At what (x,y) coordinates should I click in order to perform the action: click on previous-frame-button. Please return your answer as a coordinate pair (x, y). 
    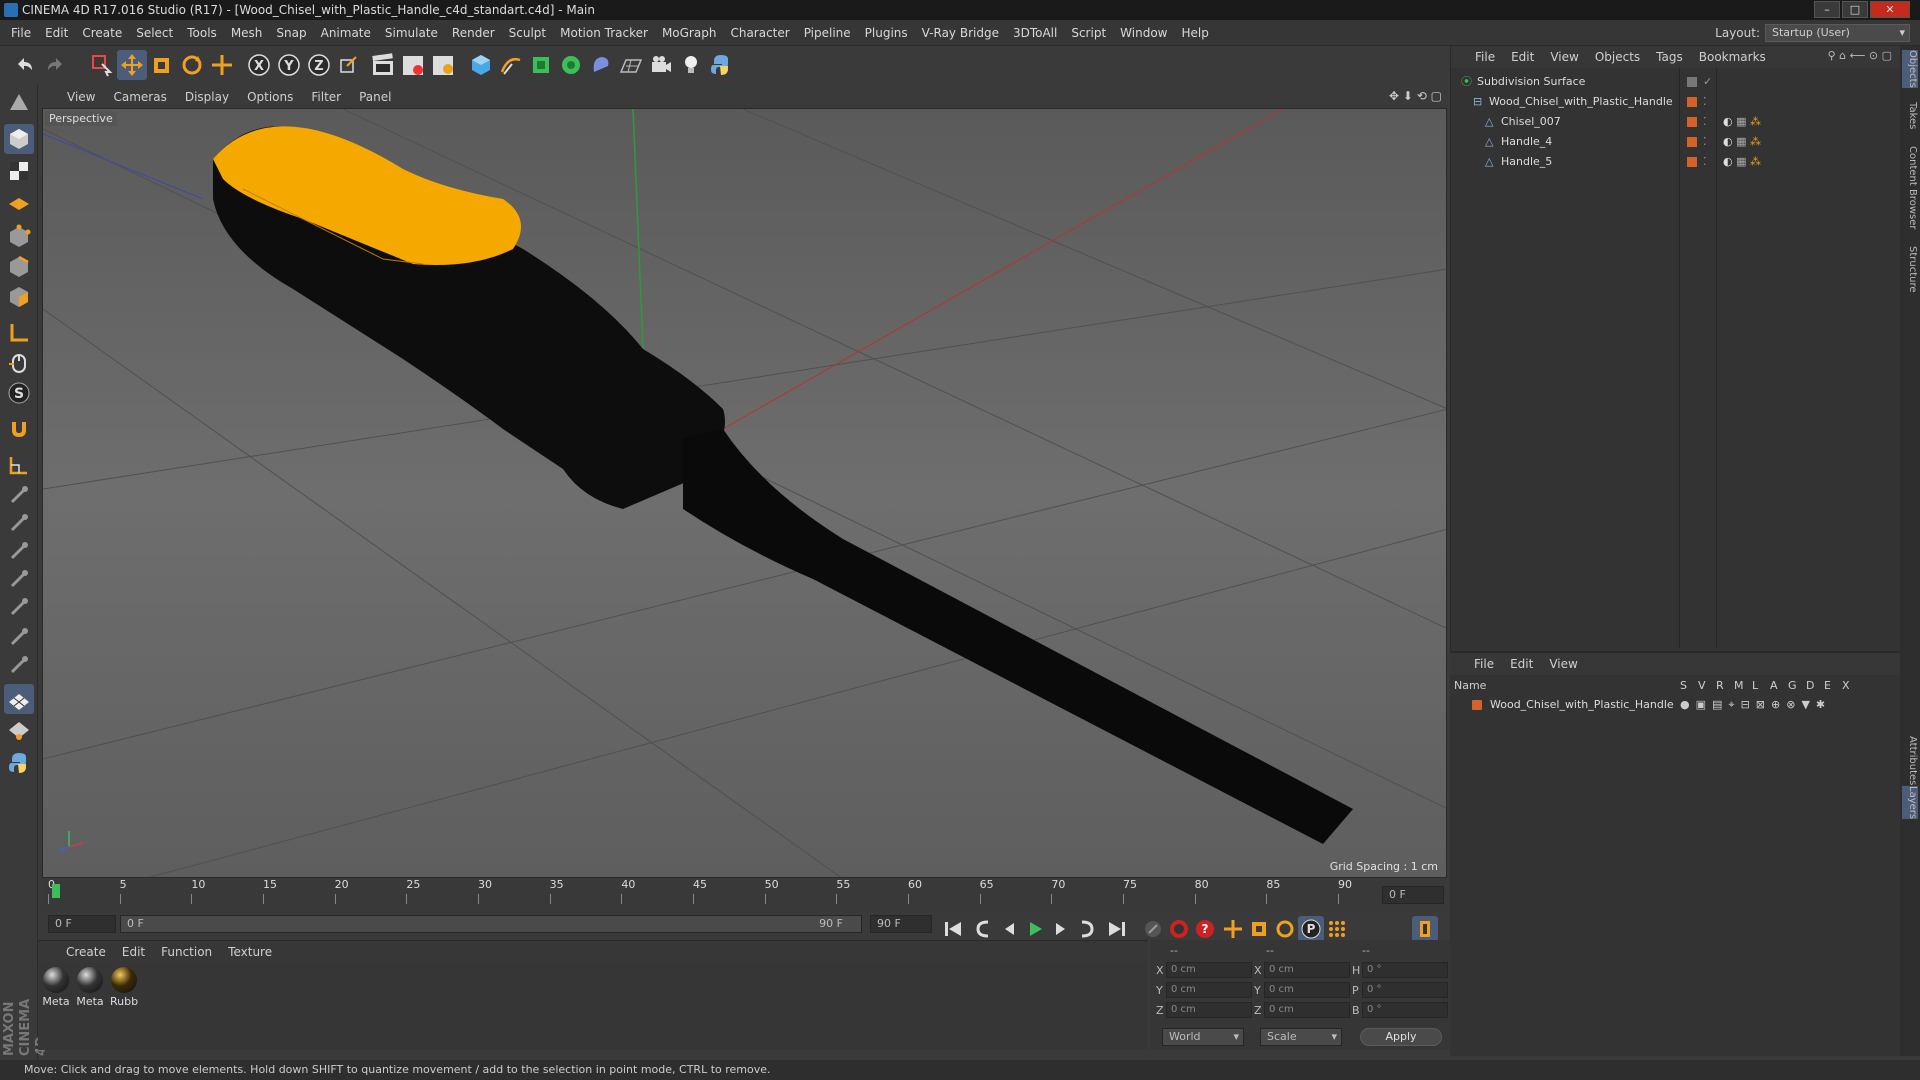
    Looking at the image, I should click on (1009, 929).